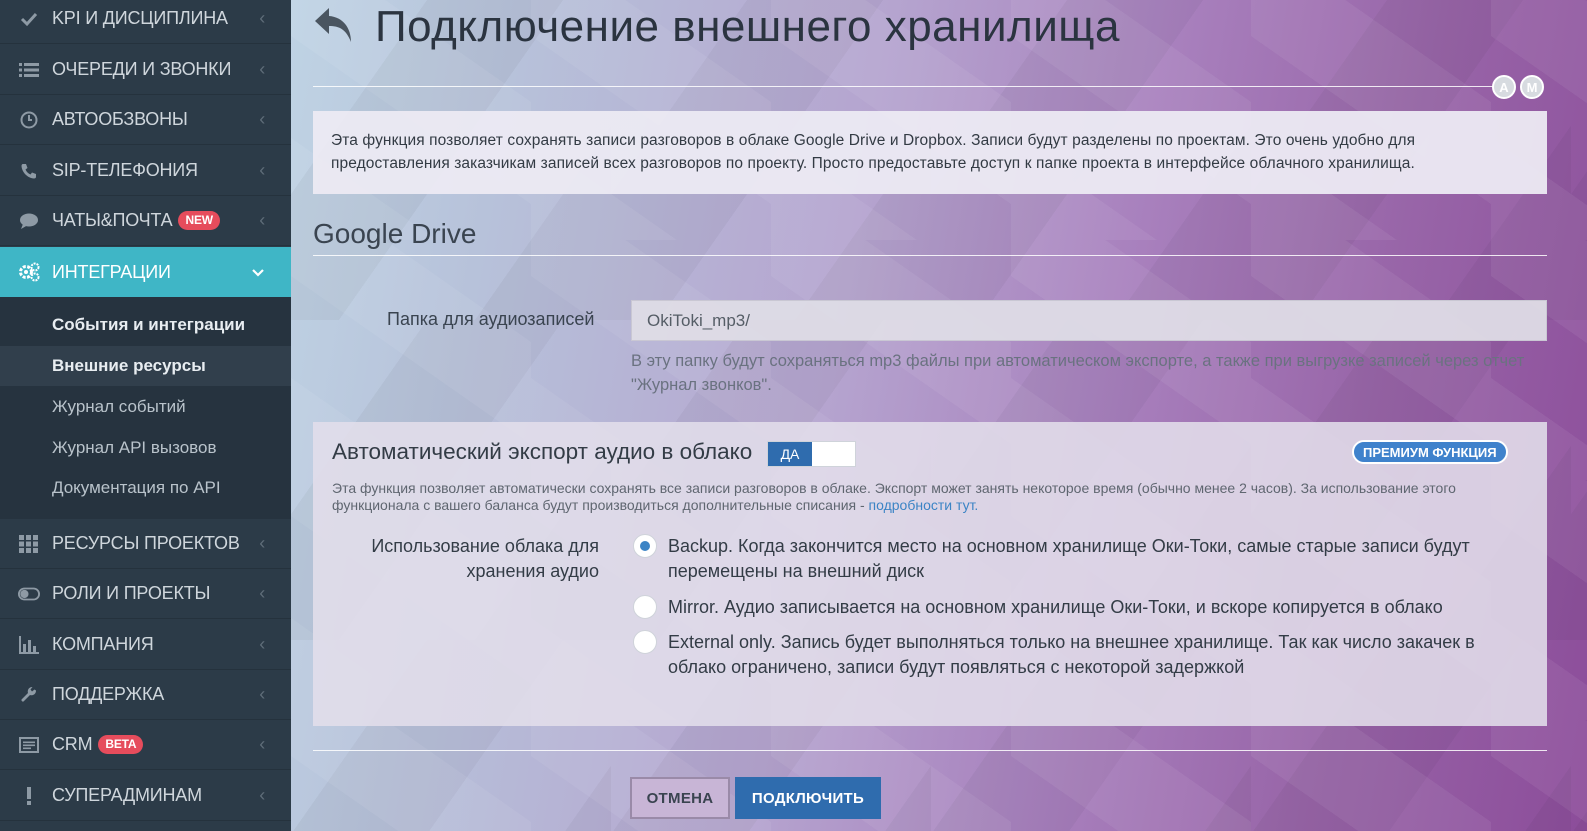 The width and height of the screenshot is (1587, 831). Describe the element at coordinates (120, 119) in the screenshot. I see `sidebar-item-label: АВТООБЗВОНЫ` at that location.